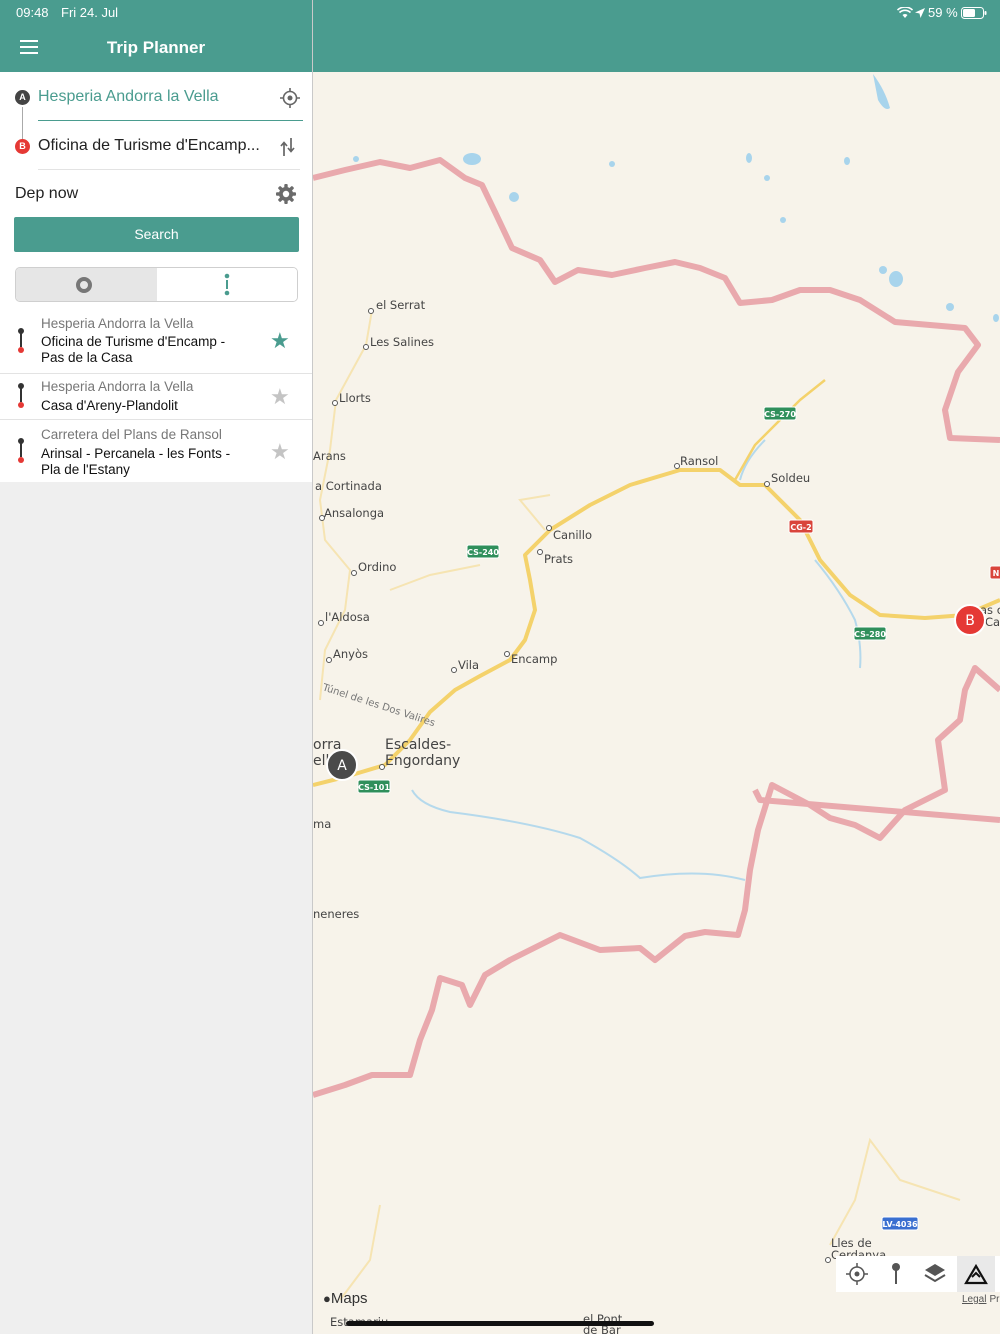  I want to click on map-label: Escaldes-, so click(418, 745).